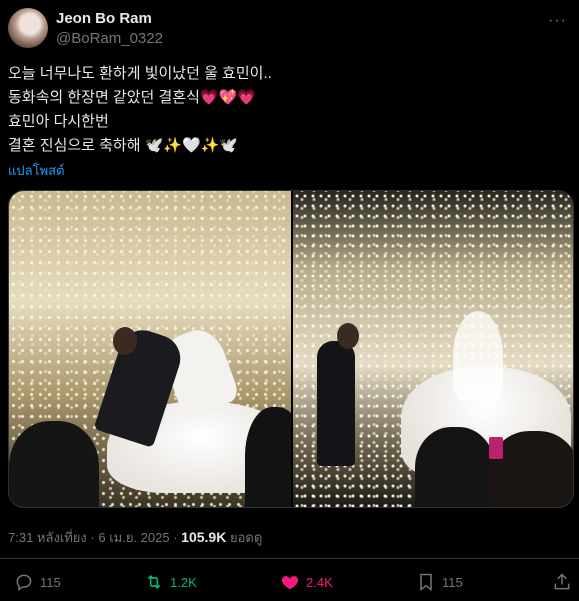  I want to click on tweet-line: 오늘 너무나도 환하게 빛이났던 울 효민이.., so click(140, 73).